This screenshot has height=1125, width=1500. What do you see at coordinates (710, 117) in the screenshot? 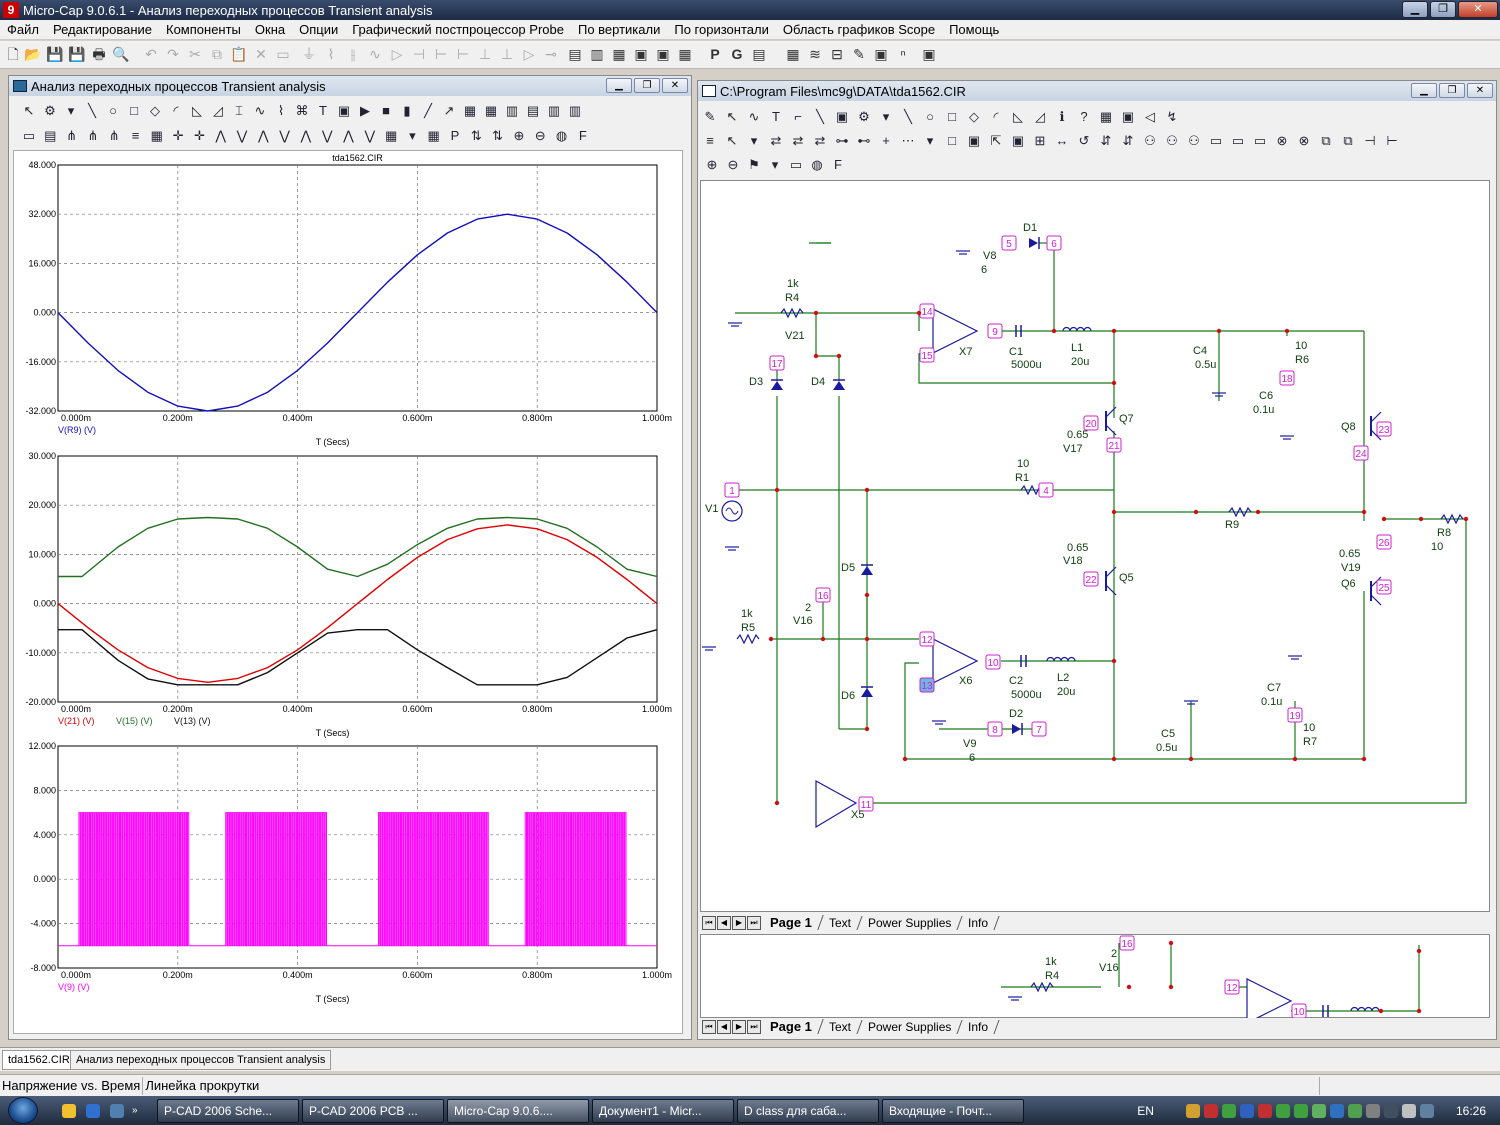
I see `tool-icon: ✎` at bounding box center [710, 117].